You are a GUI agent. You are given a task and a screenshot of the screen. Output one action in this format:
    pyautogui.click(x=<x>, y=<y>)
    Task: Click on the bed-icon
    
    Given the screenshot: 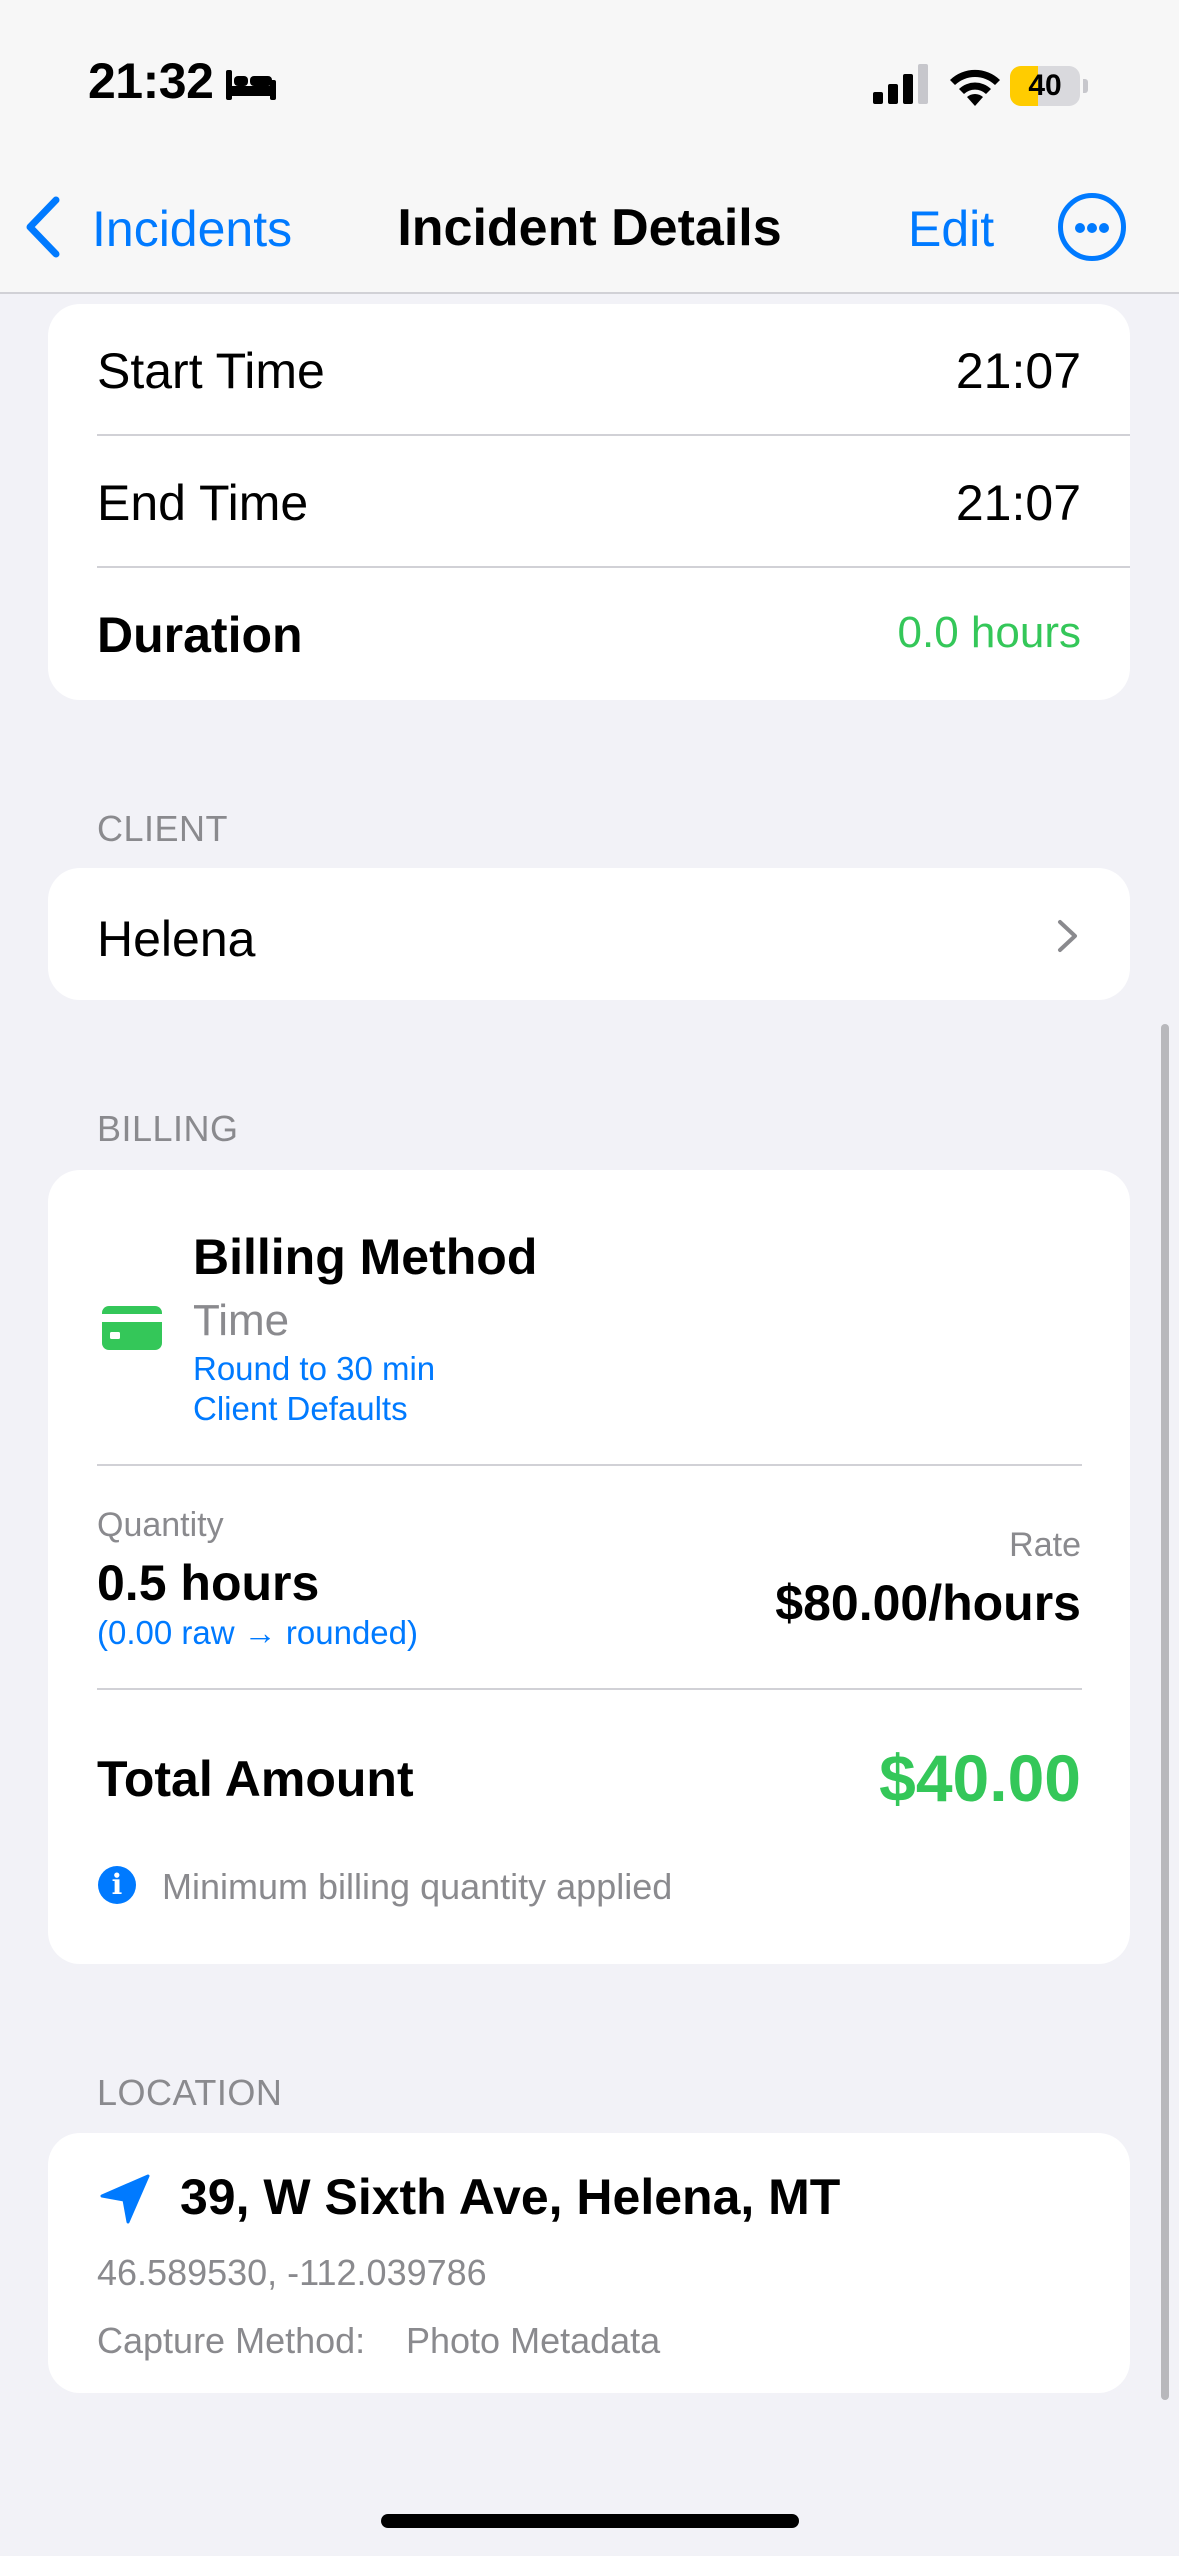 What is the action you would take?
    pyautogui.click(x=251, y=85)
    